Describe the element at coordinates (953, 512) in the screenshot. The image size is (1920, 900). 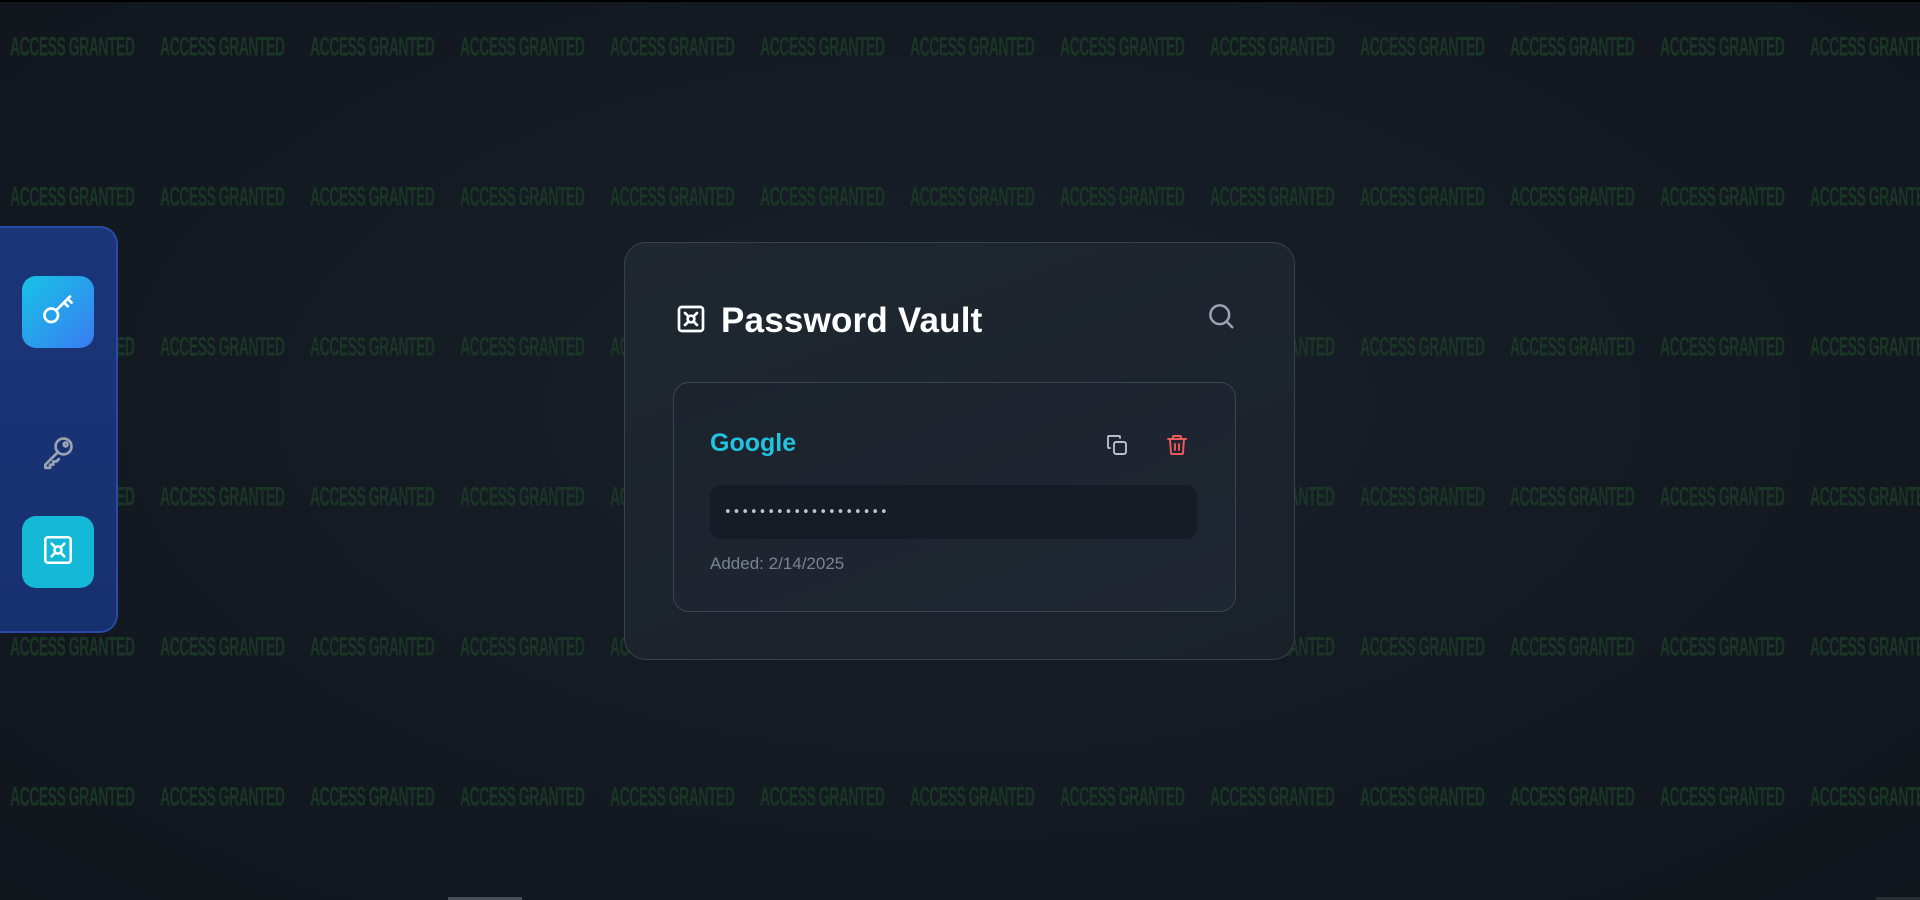
I see `masked-password-field: •••••••••••••••••••` at that location.